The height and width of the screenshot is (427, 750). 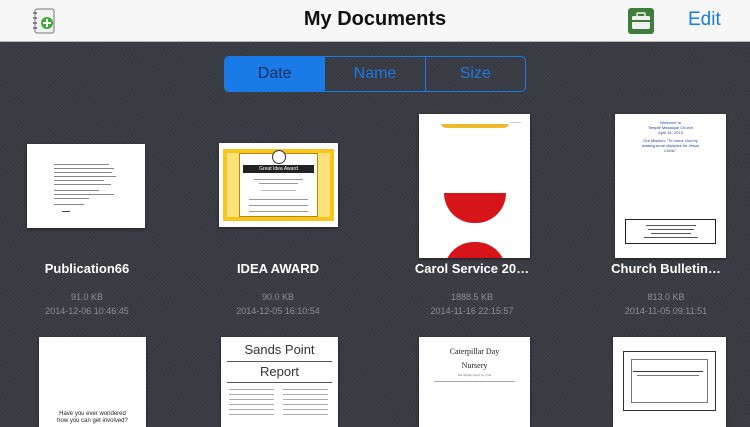 I want to click on thumbnail-title: Sands Point, so click(x=279, y=349).